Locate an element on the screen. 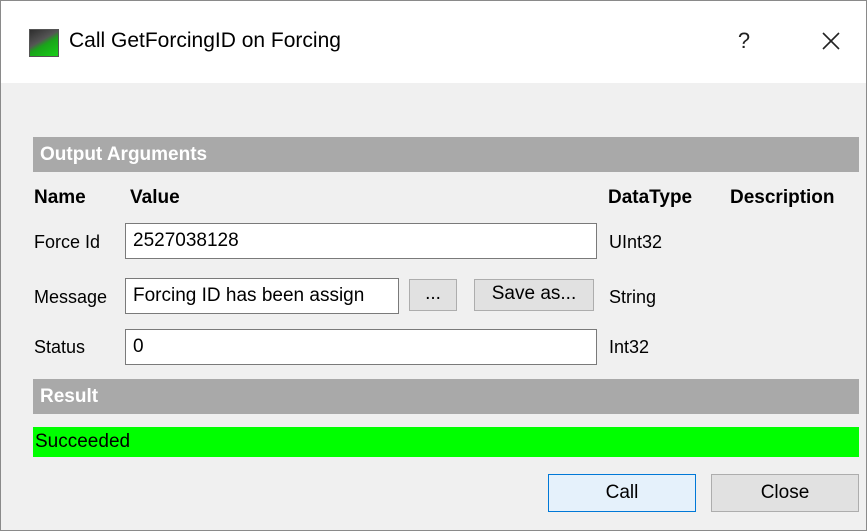 The height and width of the screenshot is (531, 867). message-datatype: String is located at coordinates (633, 297).